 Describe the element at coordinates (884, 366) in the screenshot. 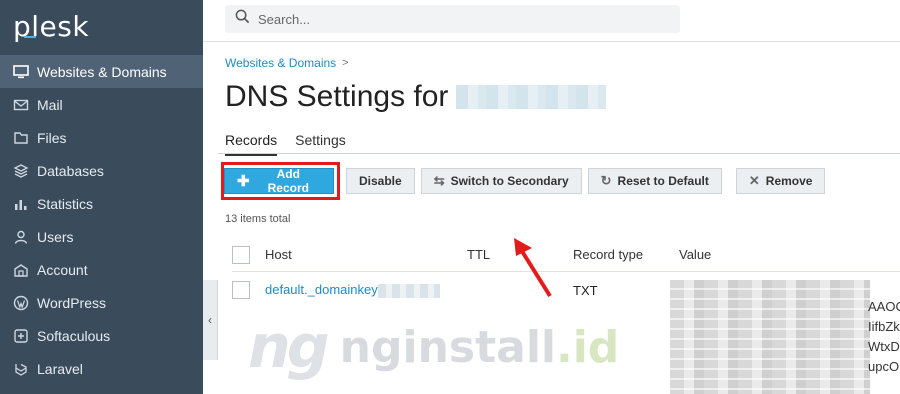

I see `value-fragment: upcO` at that location.